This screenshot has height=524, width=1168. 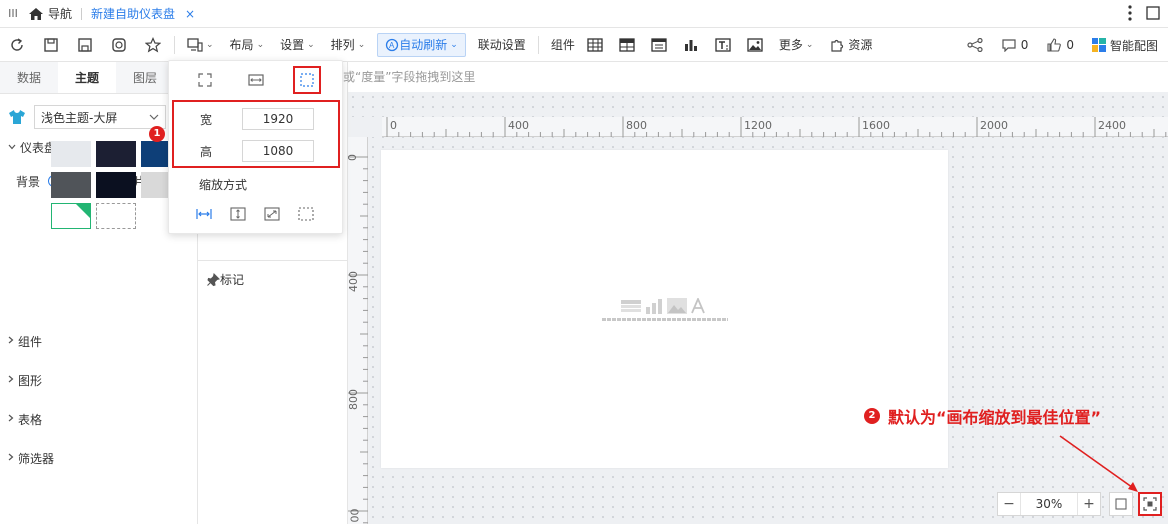 What do you see at coordinates (409, 77) in the screenshot?
I see `drop-hint: 或“度量”字段拖拽到这里` at bounding box center [409, 77].